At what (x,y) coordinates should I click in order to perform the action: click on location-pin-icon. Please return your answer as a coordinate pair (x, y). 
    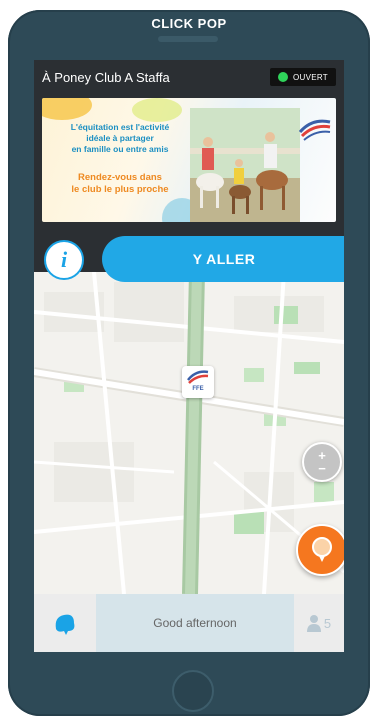
    Looking at the image, I should click on (320, 550).